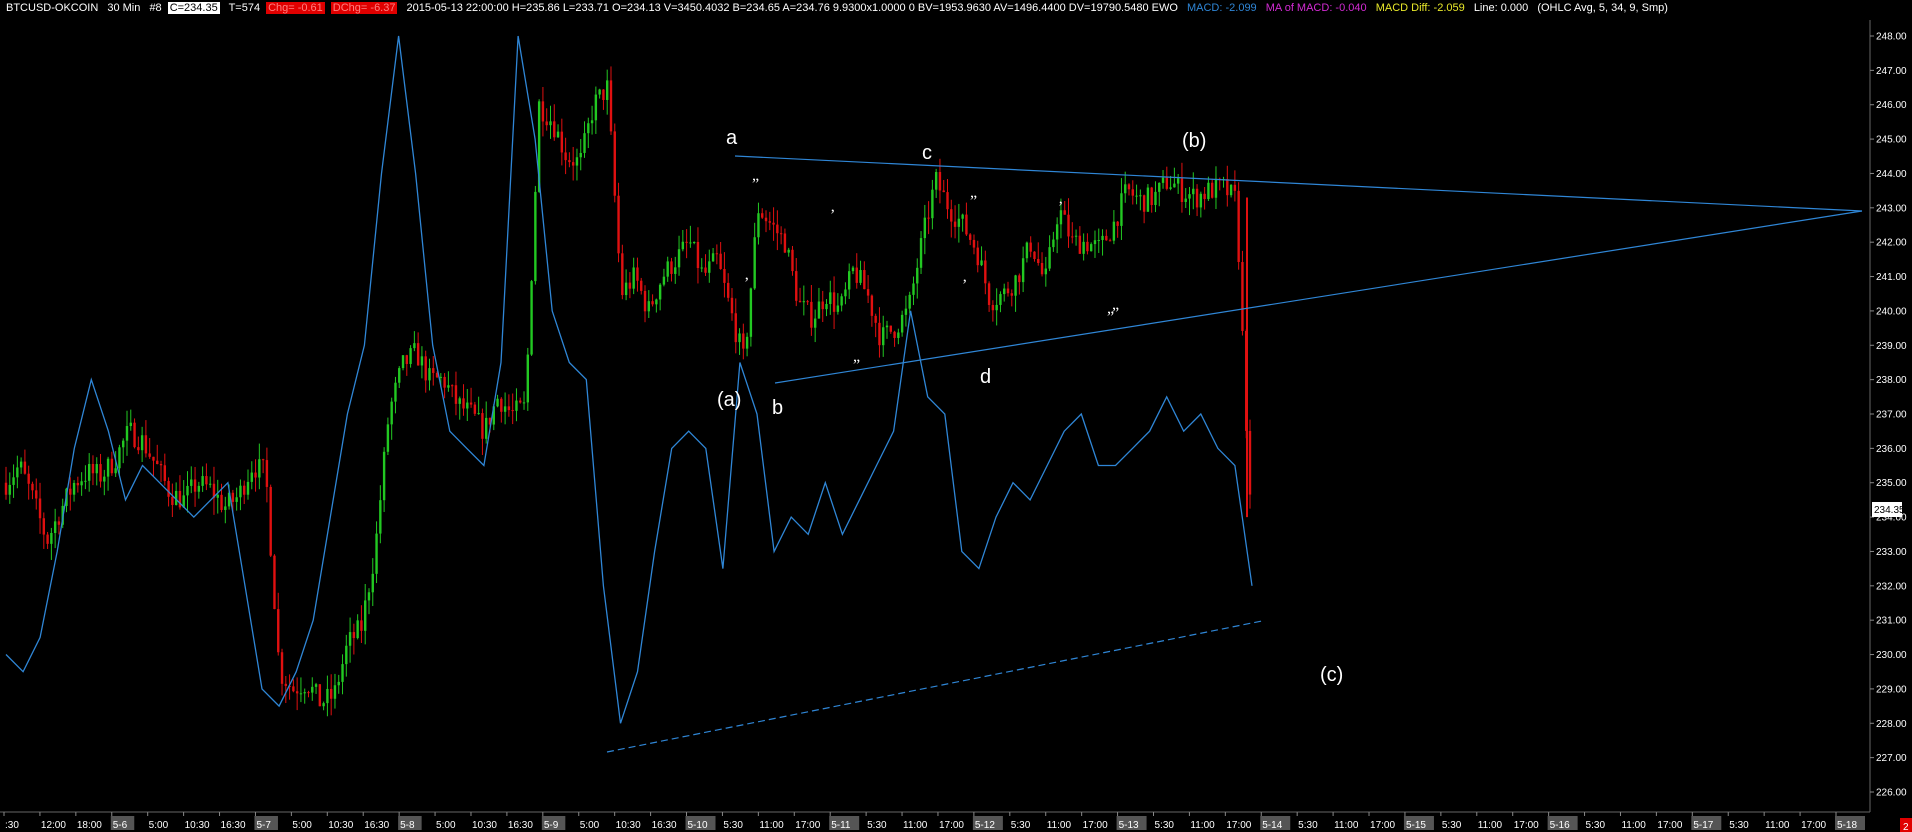 The image size is (1912, 832). Describe the element at coordinates (340, 825) in the screenshot. I see `time-label: 10:30` at that location.